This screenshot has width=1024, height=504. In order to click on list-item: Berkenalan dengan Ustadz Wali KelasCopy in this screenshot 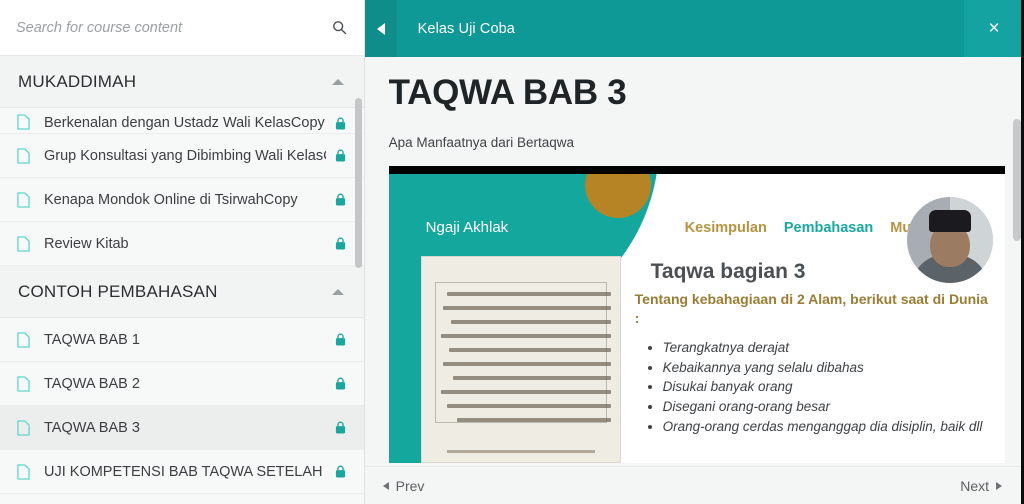, I will do `click(182, 121)`.